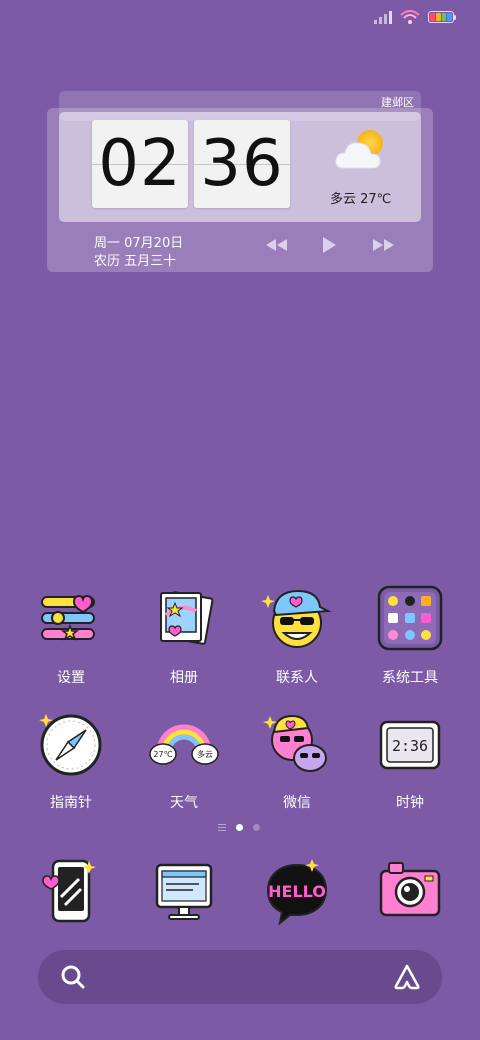 The image size is (480, 1040). I want to click on location-label: 建邺区, so click(397, 102).